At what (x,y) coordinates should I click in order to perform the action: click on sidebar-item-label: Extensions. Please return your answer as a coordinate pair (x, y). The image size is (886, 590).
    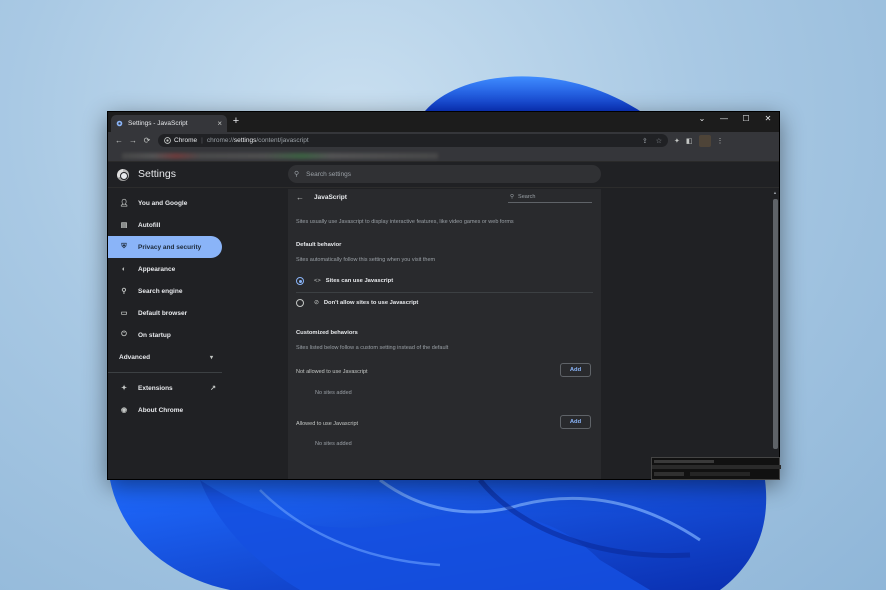
    Looking at the image, I should click on (155, 388).